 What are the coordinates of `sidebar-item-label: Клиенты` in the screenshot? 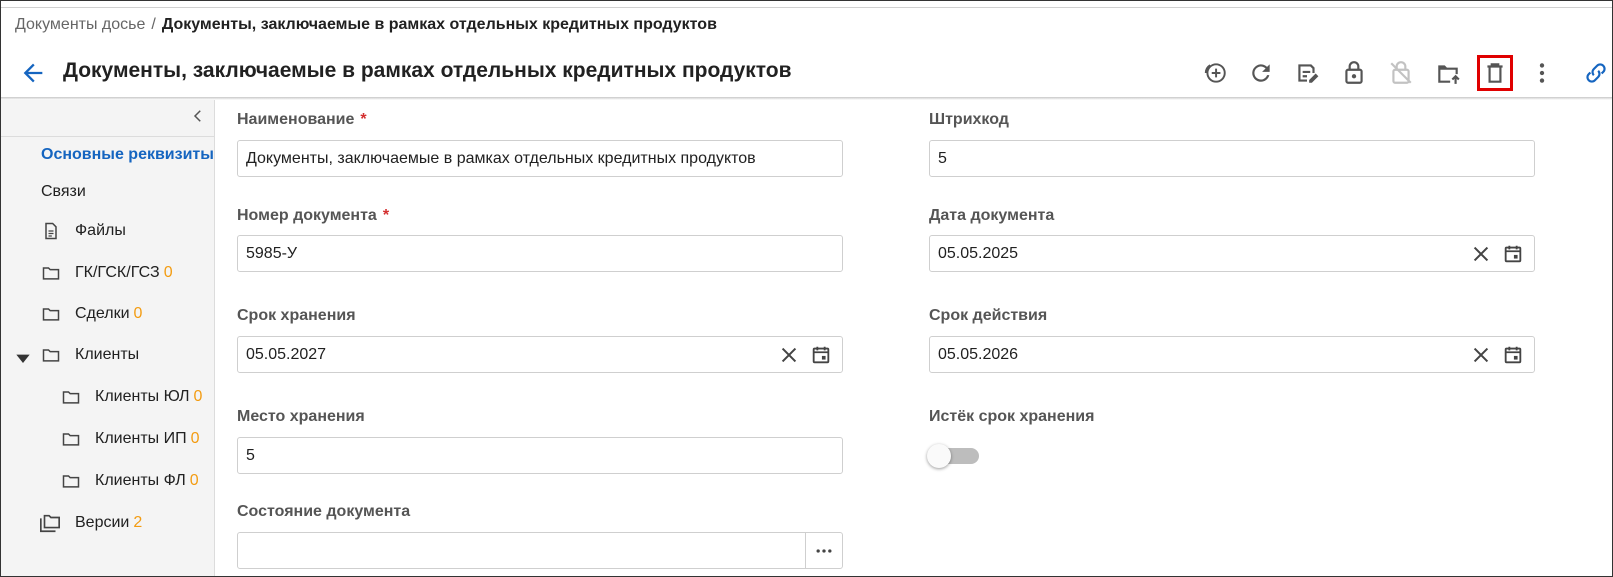 It's located at (107, 354).